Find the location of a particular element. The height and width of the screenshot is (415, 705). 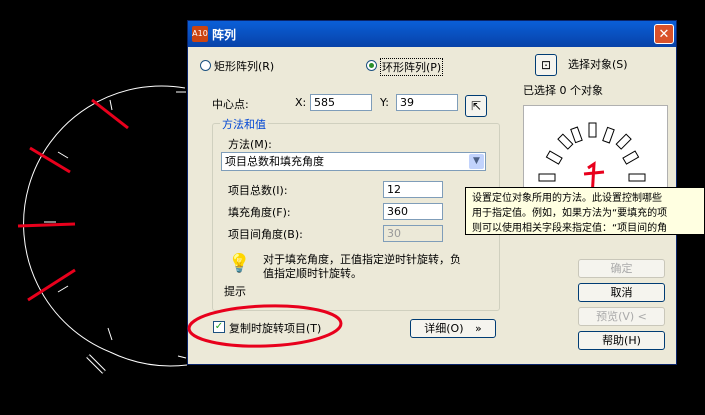

center-point-label: 中心点: is located at coordinates (230, 104).